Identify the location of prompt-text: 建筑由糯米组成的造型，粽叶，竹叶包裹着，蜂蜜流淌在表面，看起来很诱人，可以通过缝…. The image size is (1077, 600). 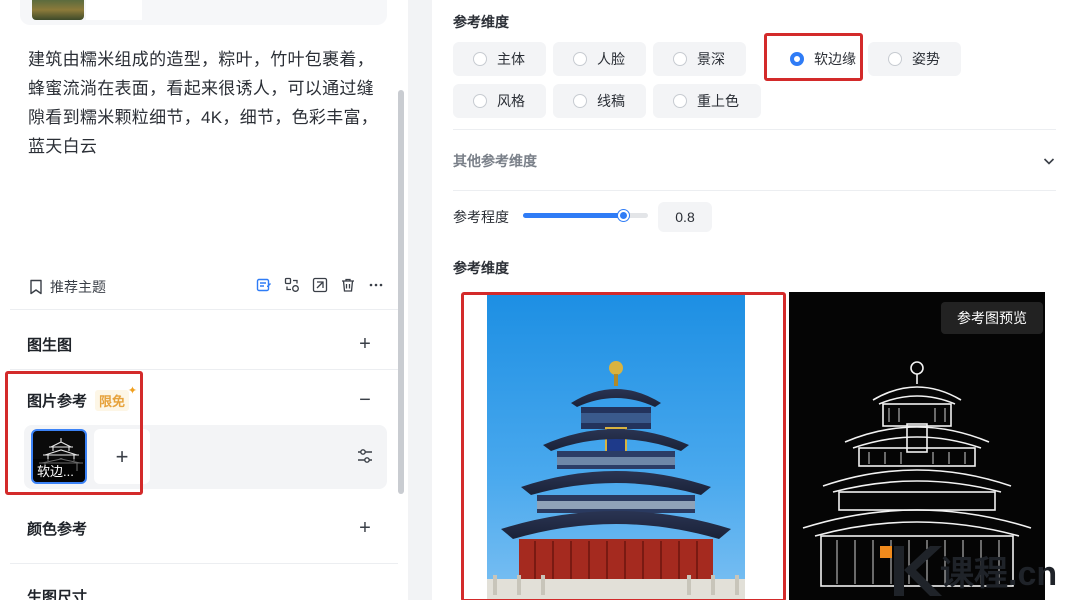
(208, 103).